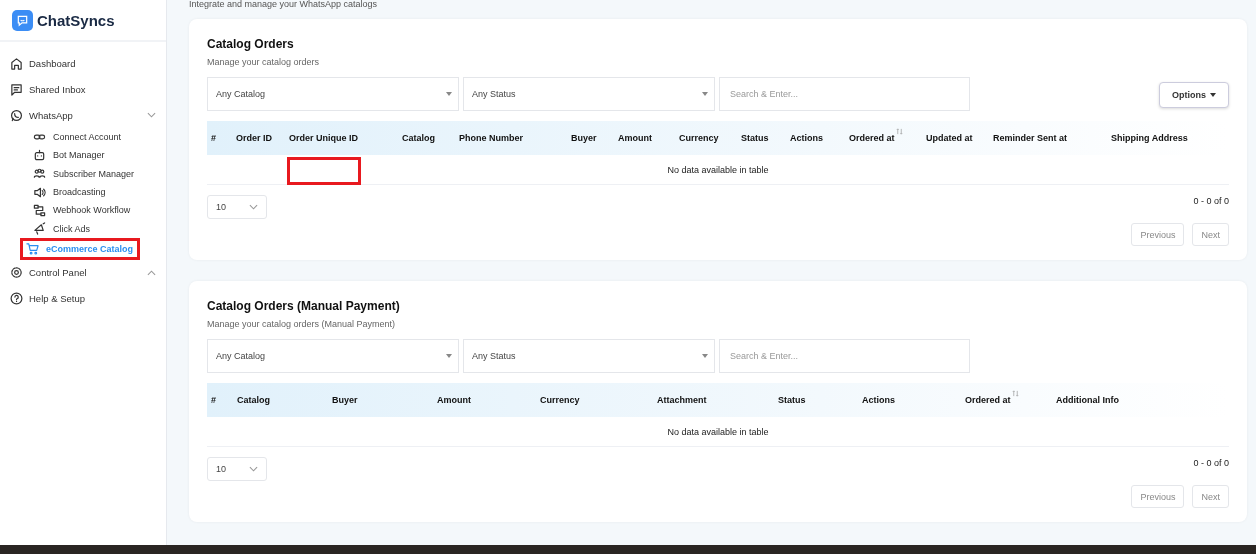 The height and width of the screenshot is (554, 1256). I want to click on card-title: Catalog Orders (Manual Payment), so click(304, 306).